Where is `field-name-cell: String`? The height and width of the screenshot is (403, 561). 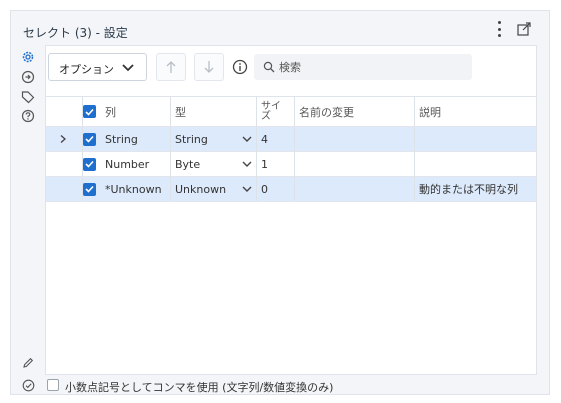
field-name-cell: String is located at coordinates (136, 139).